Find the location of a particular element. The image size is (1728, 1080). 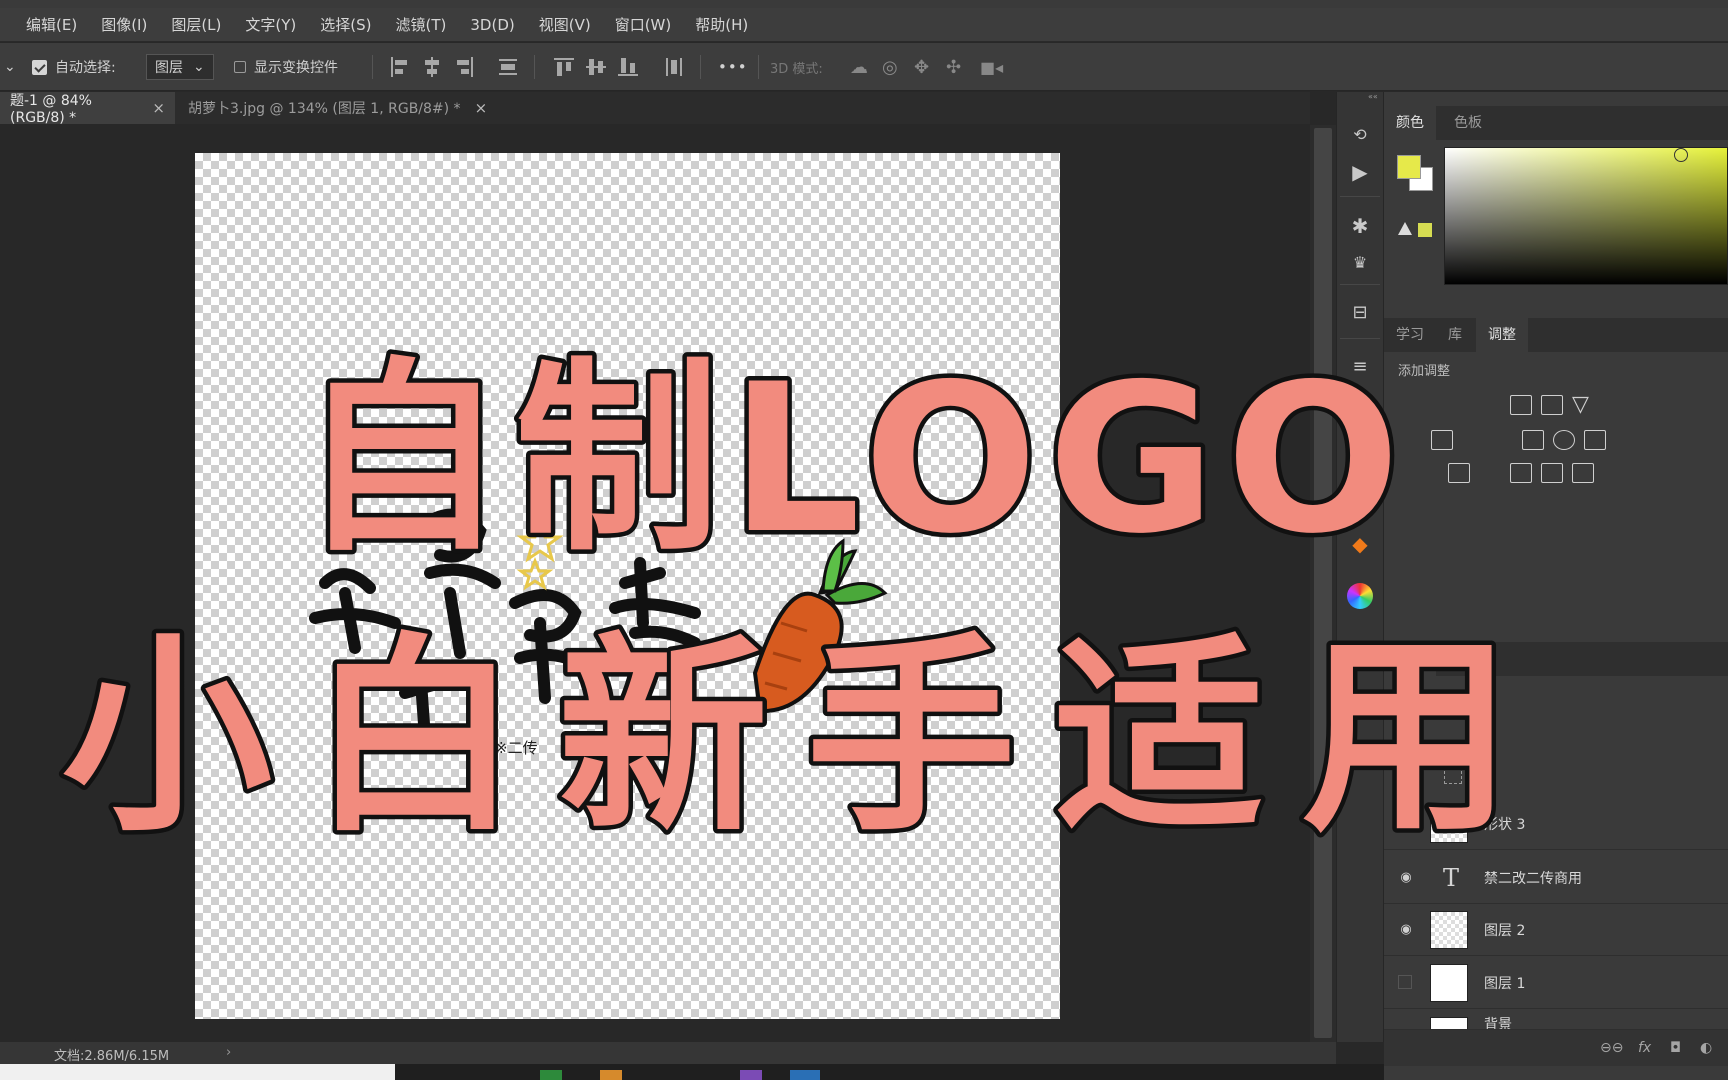

status-menu-arrow: › is located at coordinates (228, 1052).